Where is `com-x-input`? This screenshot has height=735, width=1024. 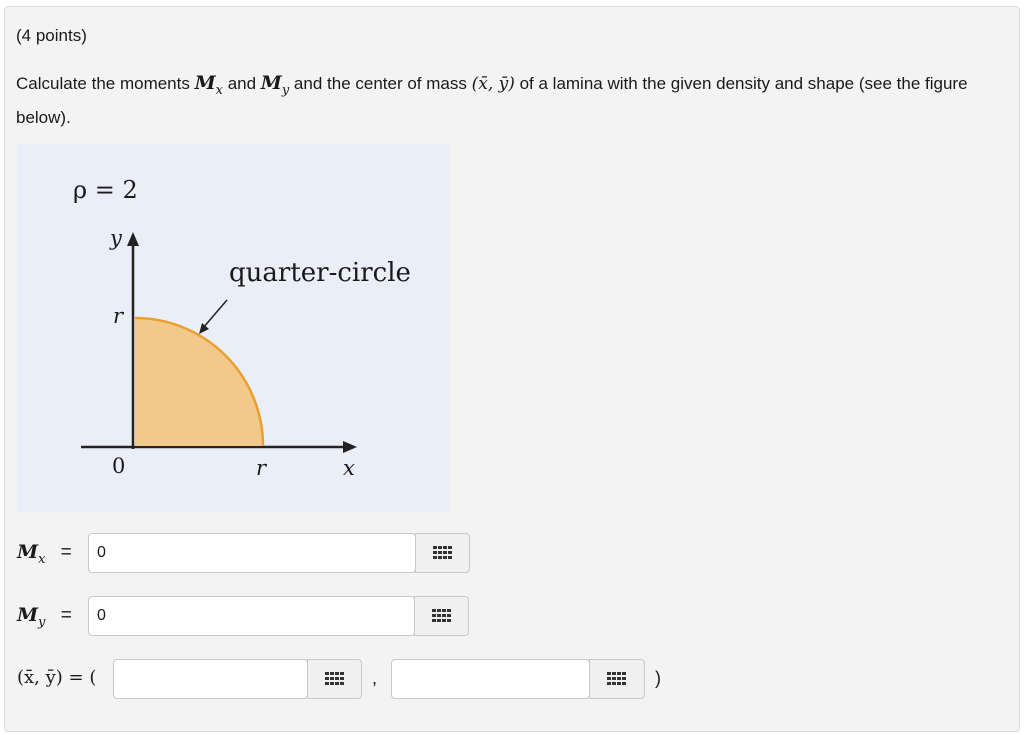
com-x-input is located at coordinates (210, 679).